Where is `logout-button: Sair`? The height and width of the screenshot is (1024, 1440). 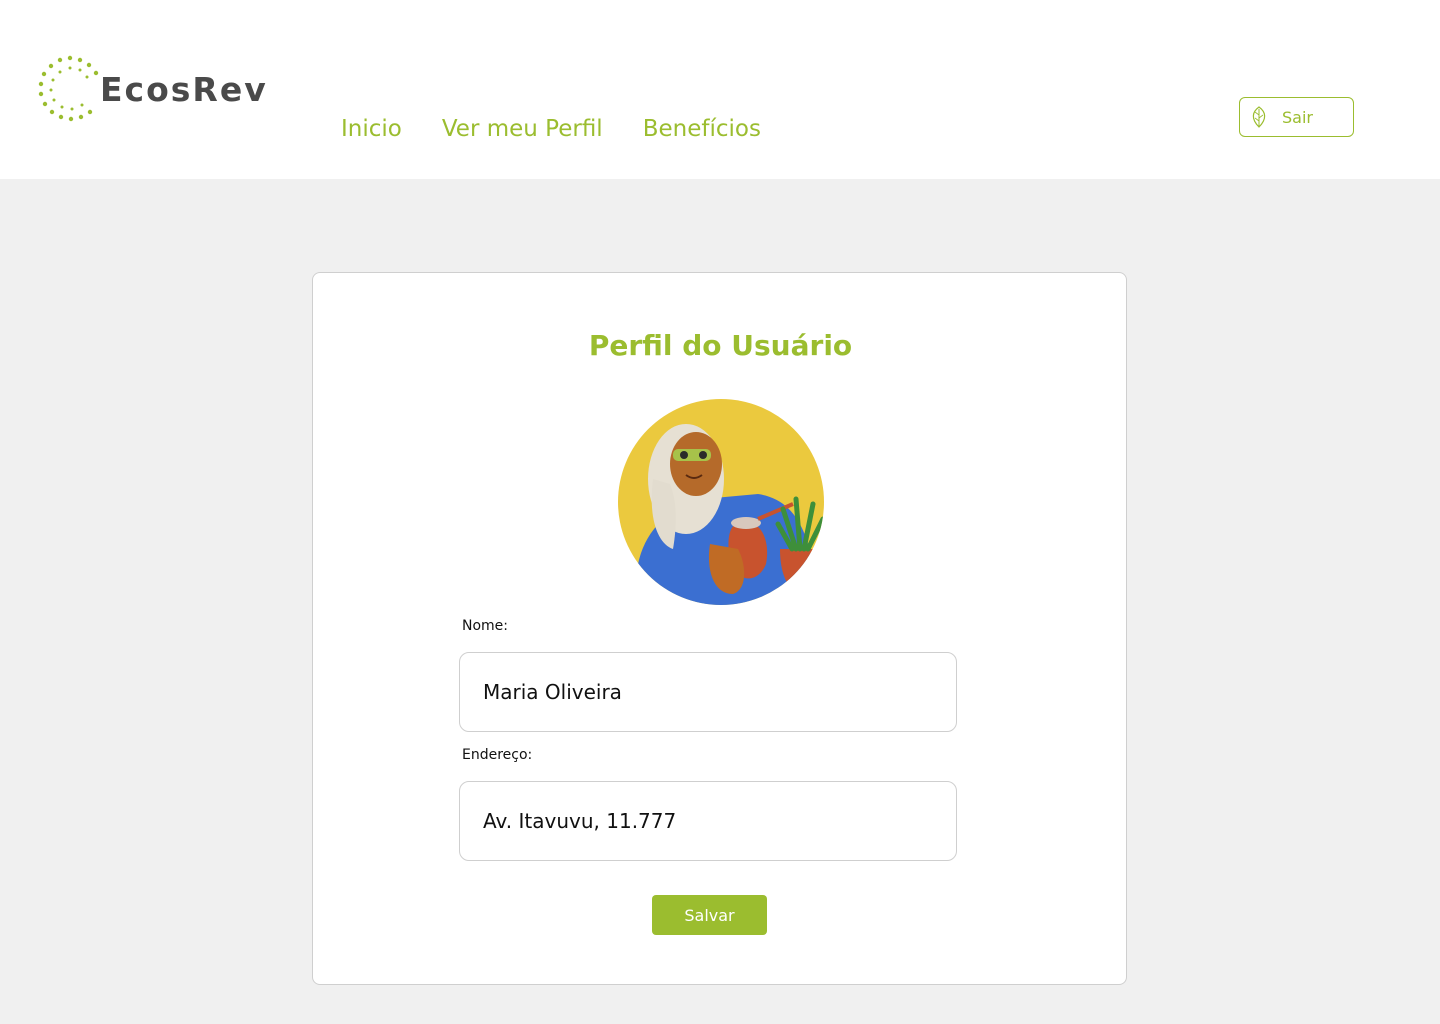 logout-button: Sair is located at coordinates (1296, 117).